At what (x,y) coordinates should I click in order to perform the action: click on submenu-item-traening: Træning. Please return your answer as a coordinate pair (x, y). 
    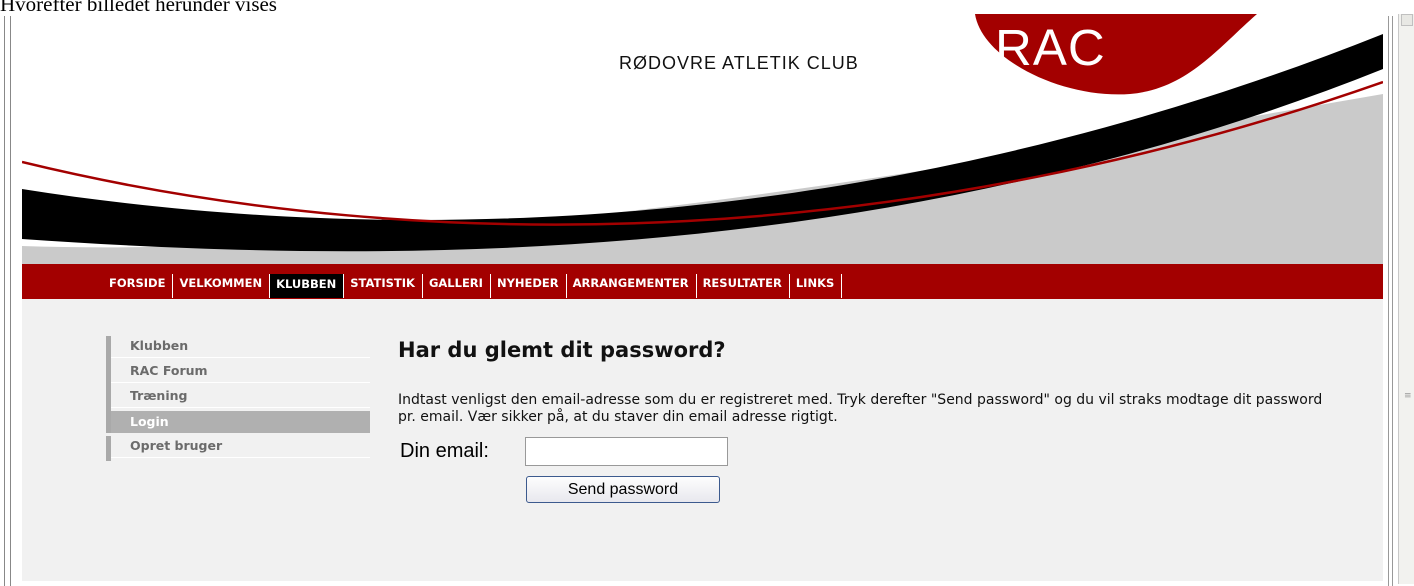
    Looking at the image, I should click on (238, 398).